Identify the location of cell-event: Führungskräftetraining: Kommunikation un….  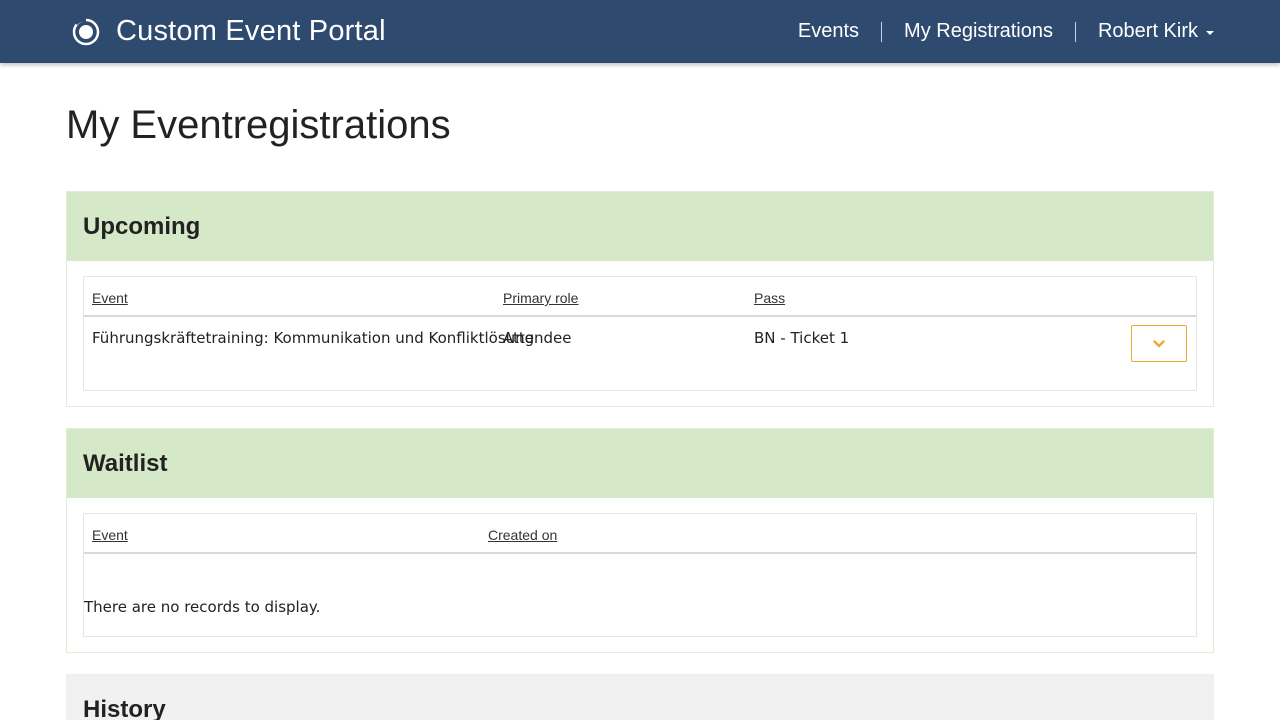
(313, 338).